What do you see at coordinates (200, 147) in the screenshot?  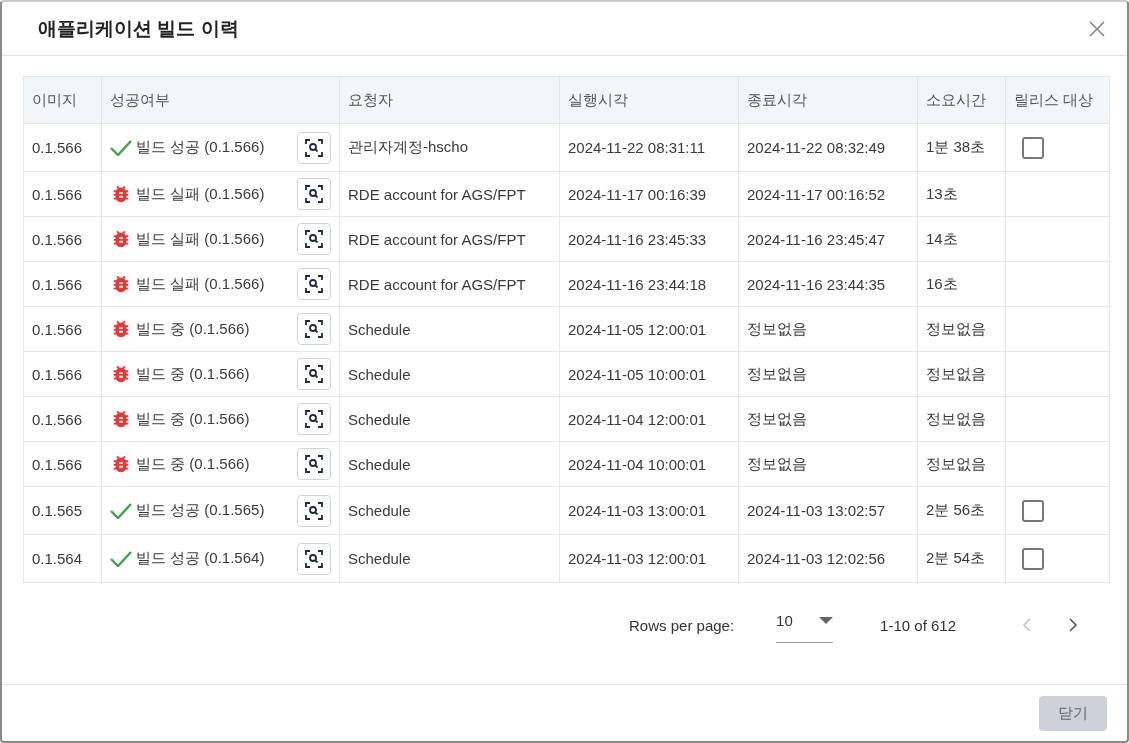 I see `status-text: 빌드 성공 (0.1.566)` at bounding box center [200, 147].